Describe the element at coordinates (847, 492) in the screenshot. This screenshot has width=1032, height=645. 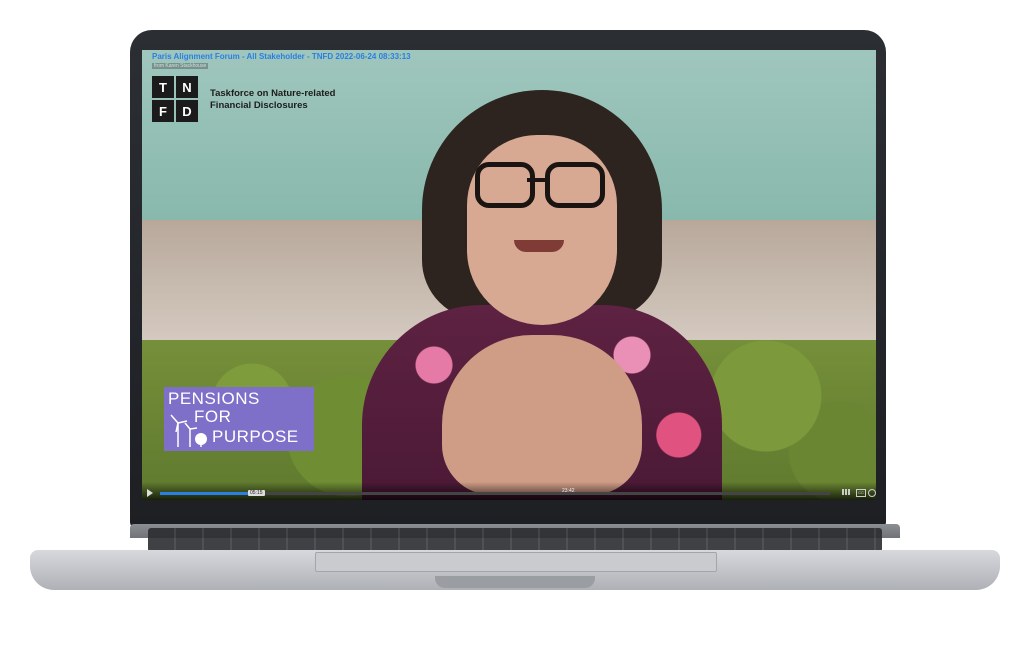
I see `volume-icon` at that location.